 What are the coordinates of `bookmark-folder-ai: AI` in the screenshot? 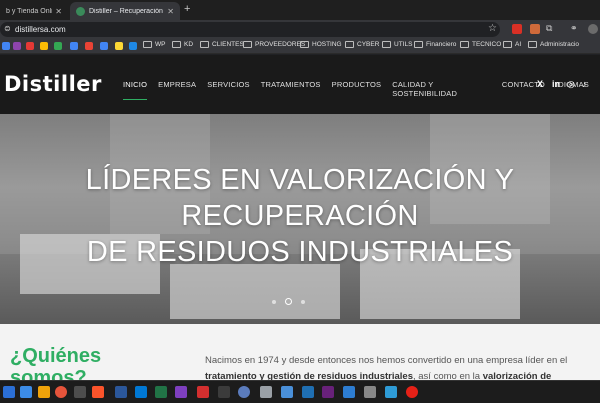 It's located at (512, 44).